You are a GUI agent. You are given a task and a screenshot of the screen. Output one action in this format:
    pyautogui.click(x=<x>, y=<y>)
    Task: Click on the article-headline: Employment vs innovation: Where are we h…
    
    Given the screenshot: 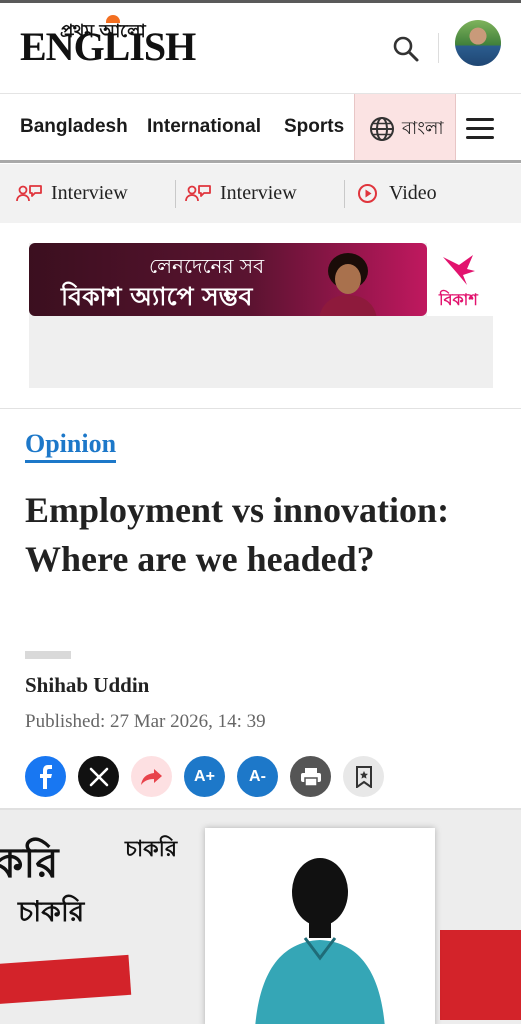 What is the action you would take?
    pyautogui.click(x=237, y=534)
    